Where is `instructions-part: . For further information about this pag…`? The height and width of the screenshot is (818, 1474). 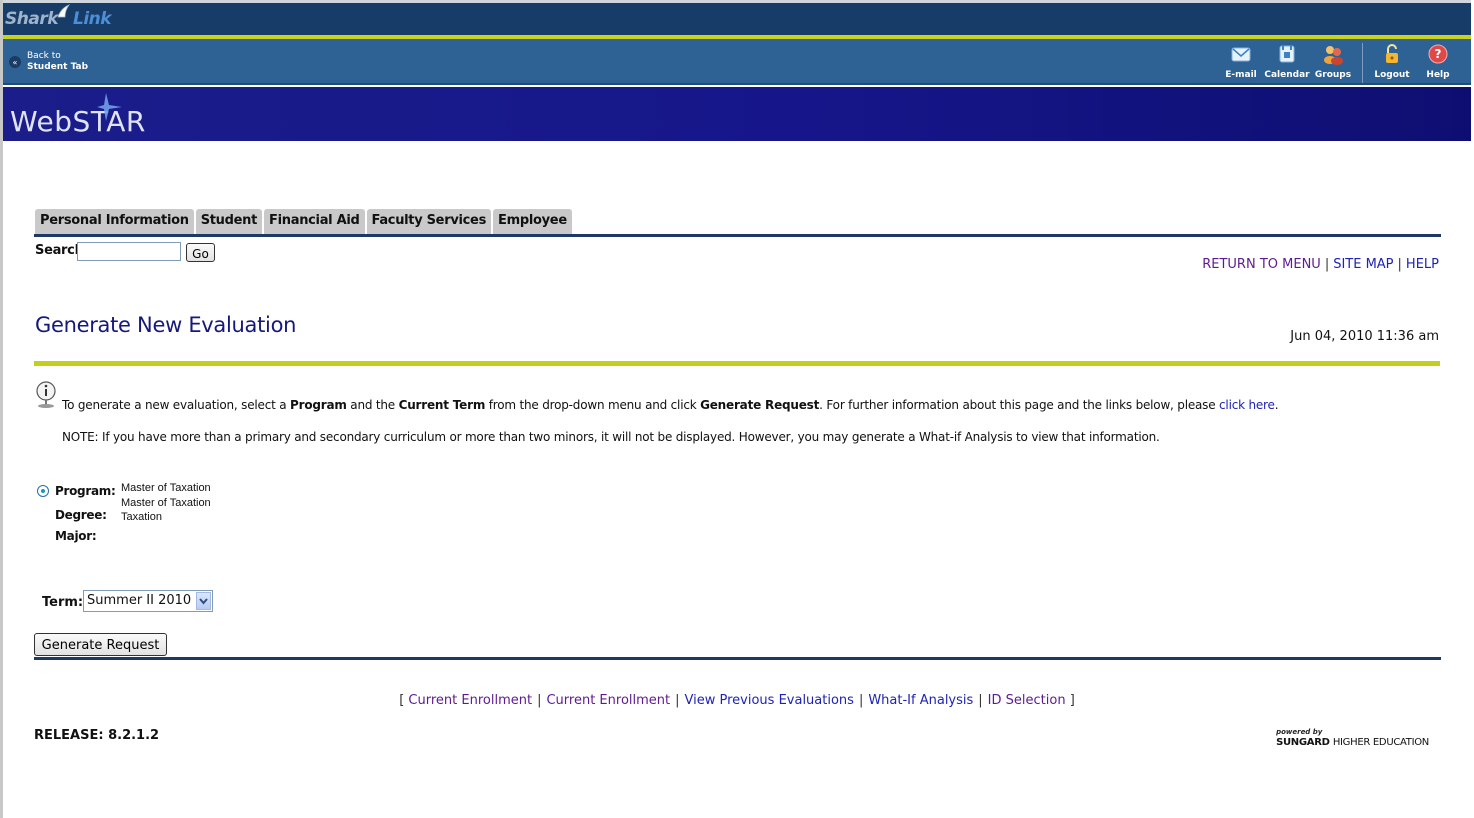
instructions-part: . For further information about this pag… is located at coordinates (1019, 405).